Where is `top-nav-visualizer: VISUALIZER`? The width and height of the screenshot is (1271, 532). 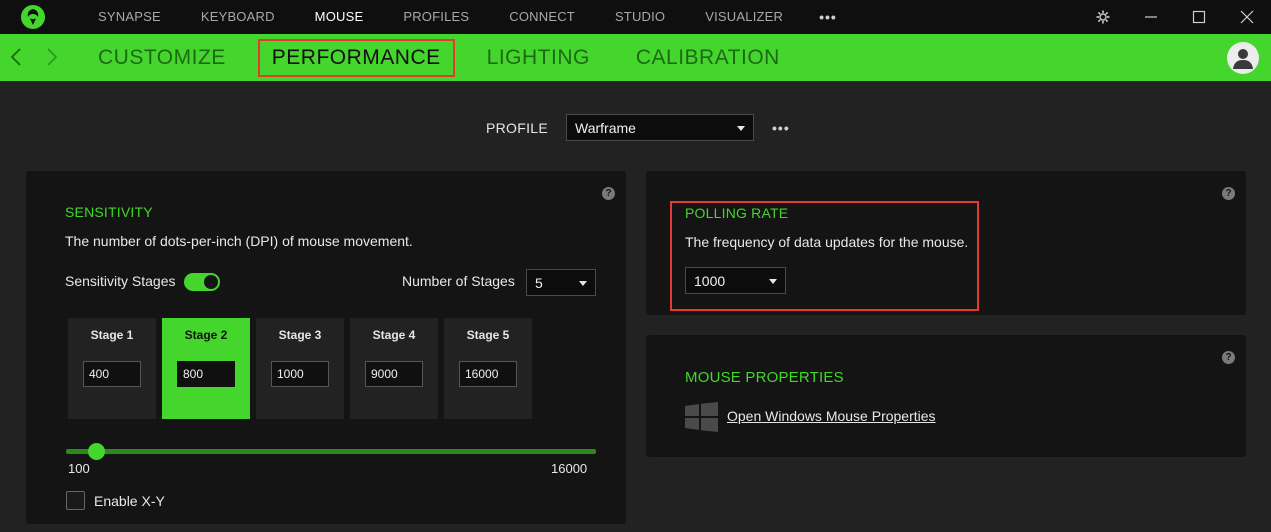
top-nav-visualizer: VISUALIZER is located at coordinates (744, 17).